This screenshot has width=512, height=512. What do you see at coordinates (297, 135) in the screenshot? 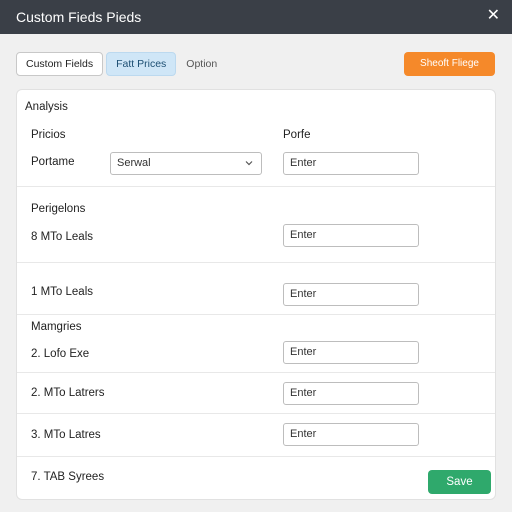
I see `porte-label: Porfe` at bounding box center [297, 135].